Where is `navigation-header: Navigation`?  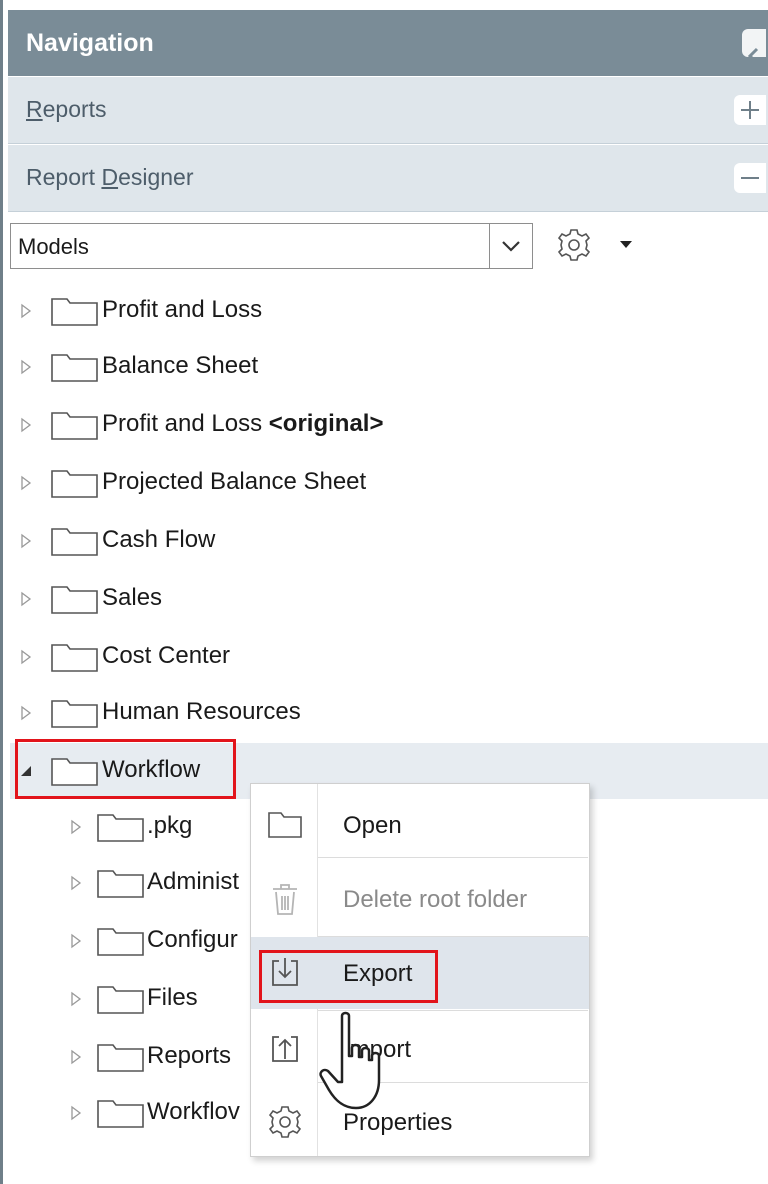 navigation-header: Navigation is located at coordinates (388, 43).